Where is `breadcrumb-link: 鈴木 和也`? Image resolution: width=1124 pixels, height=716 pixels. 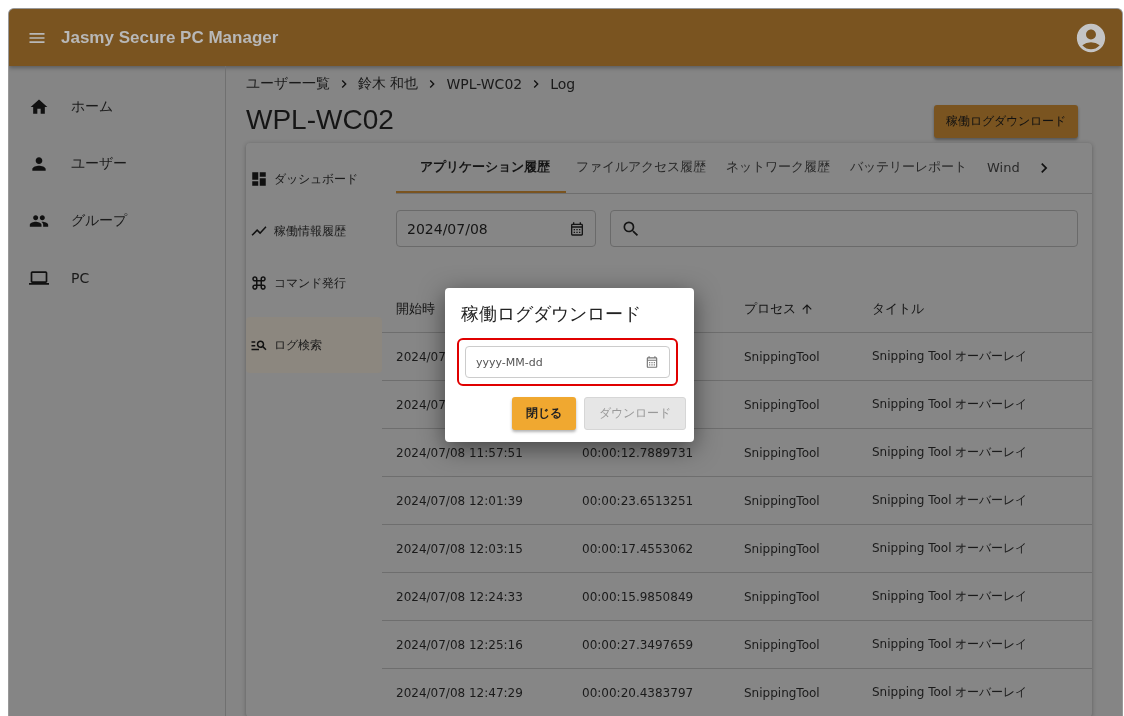 breadcrumb-link: 鈴木 和也 is located at coordinates (388, 84).